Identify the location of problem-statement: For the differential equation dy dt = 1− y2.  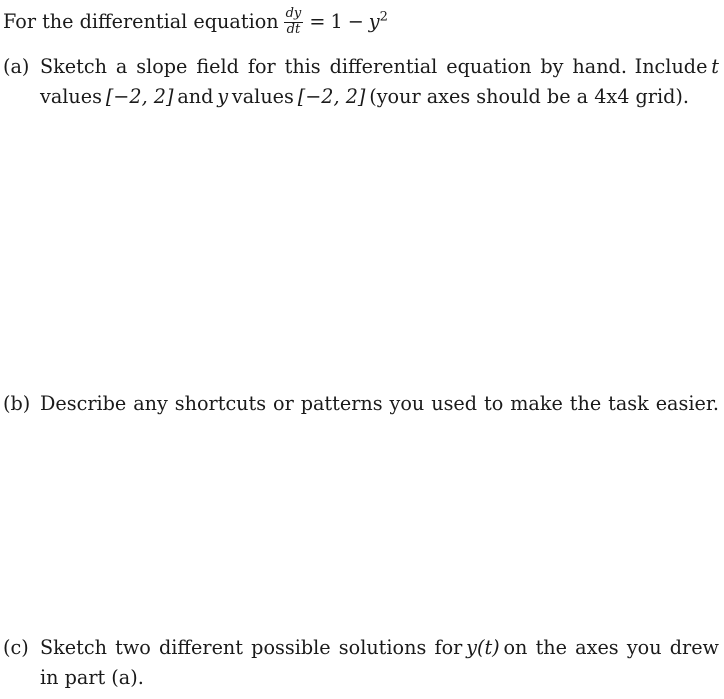
(361, 22).